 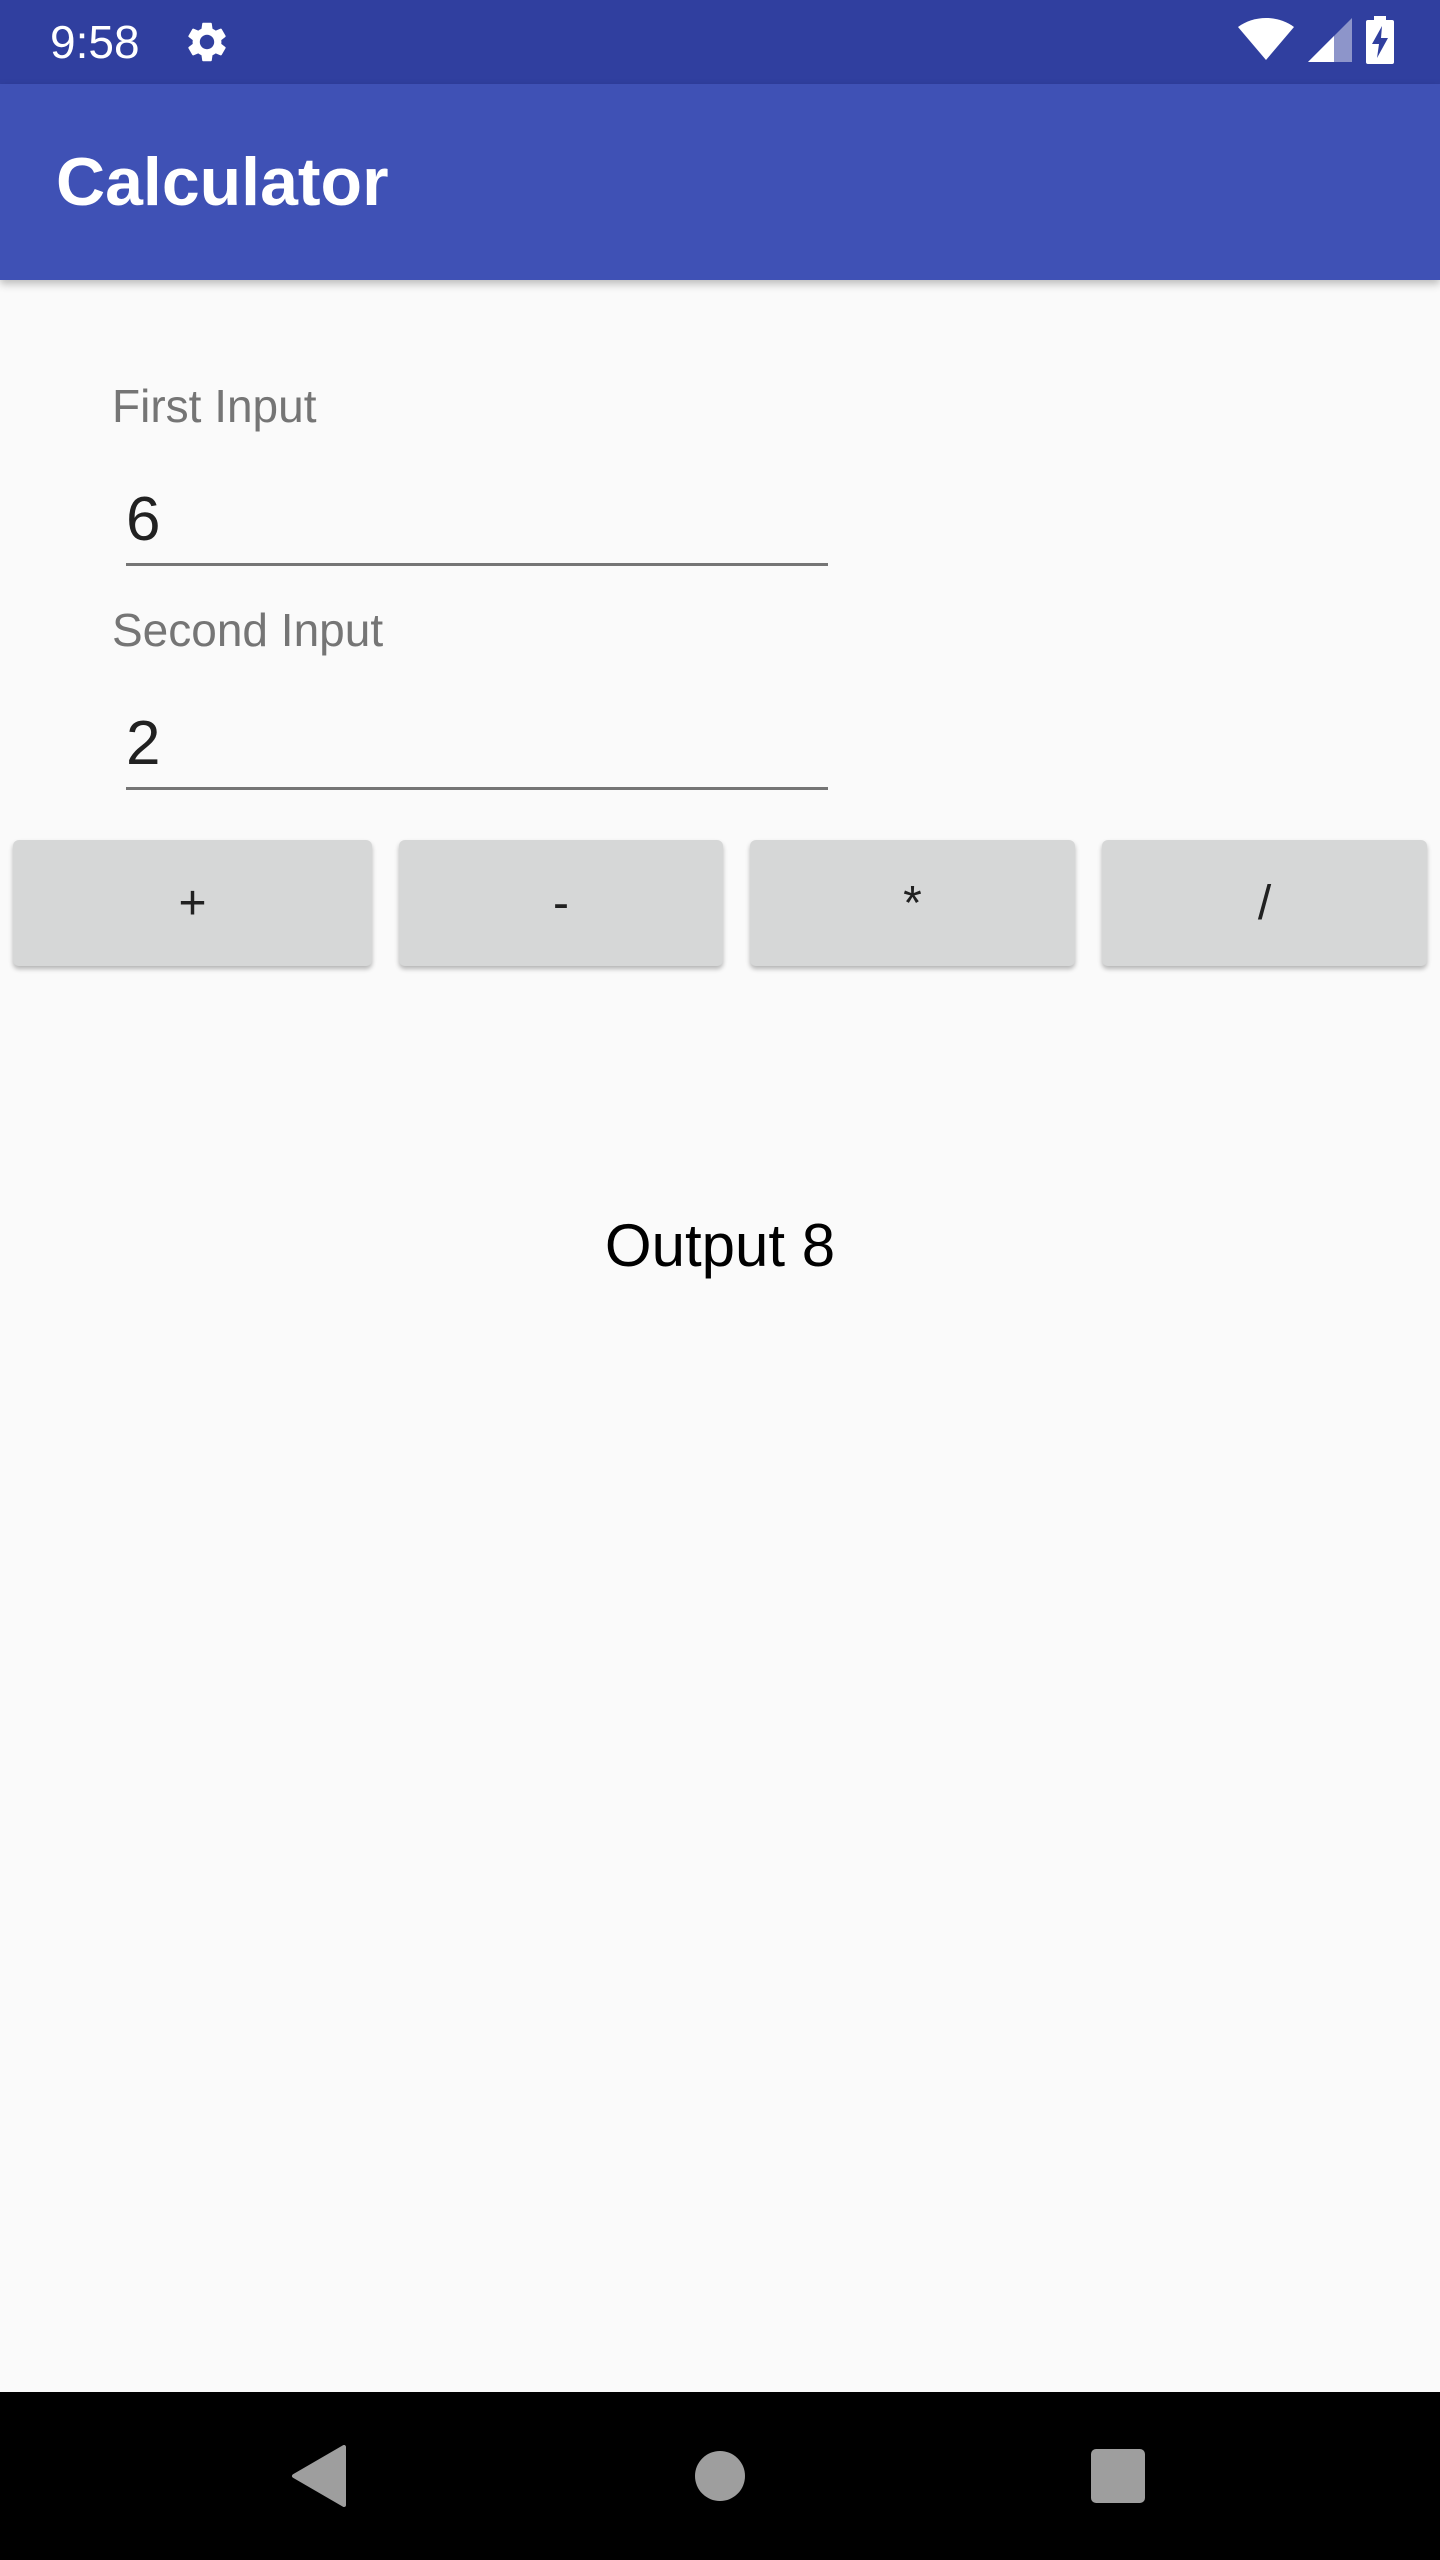 I want to click on back-icon, so click(x=318, y=2476).